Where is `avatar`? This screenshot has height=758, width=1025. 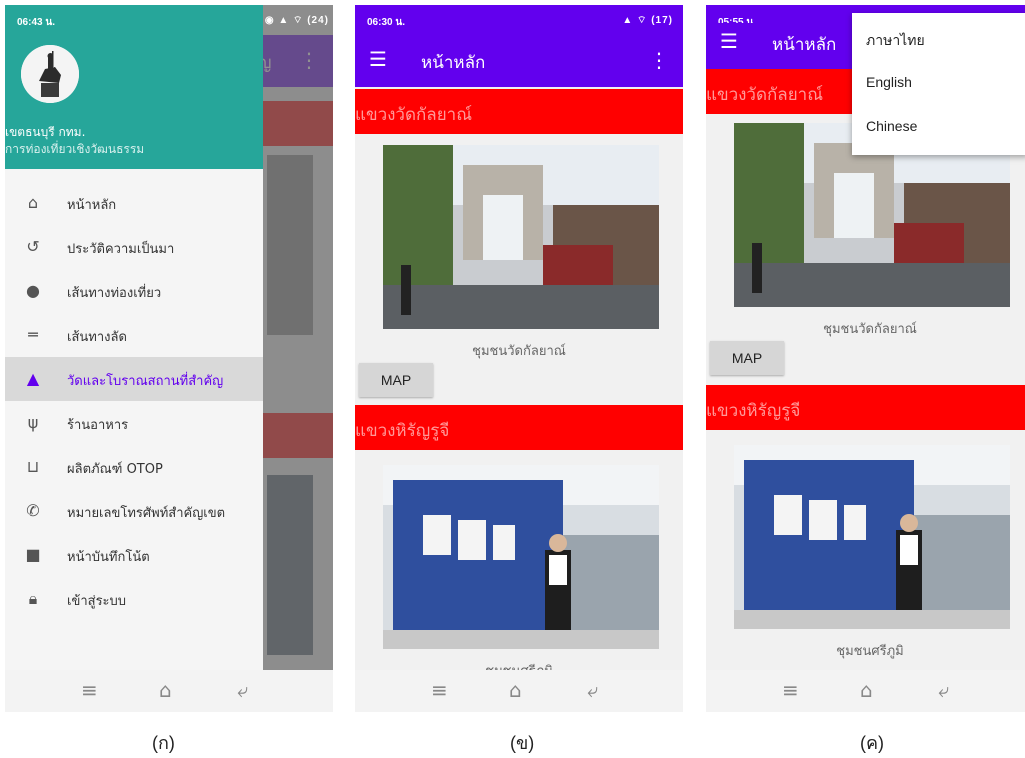 avatar is located at coordinates (50, 74).